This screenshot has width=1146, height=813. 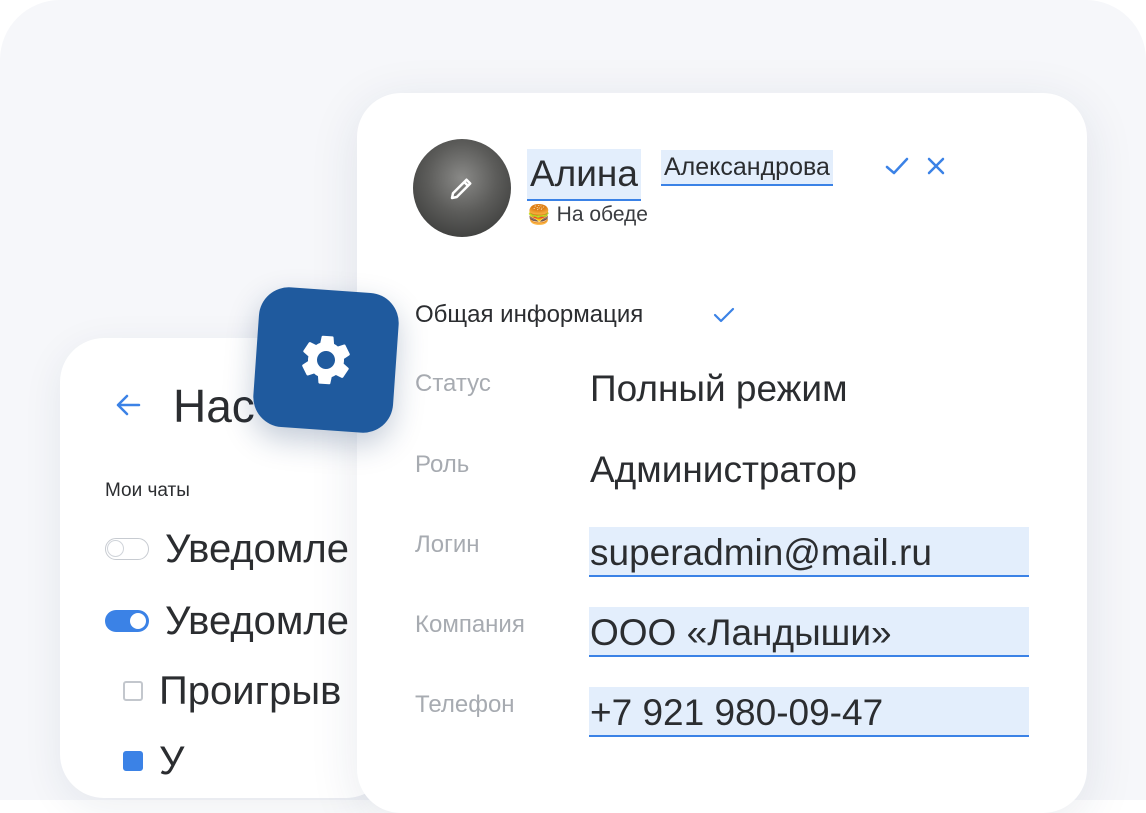 I want to click on settings-title: Нас, so click(x=214, y=406).